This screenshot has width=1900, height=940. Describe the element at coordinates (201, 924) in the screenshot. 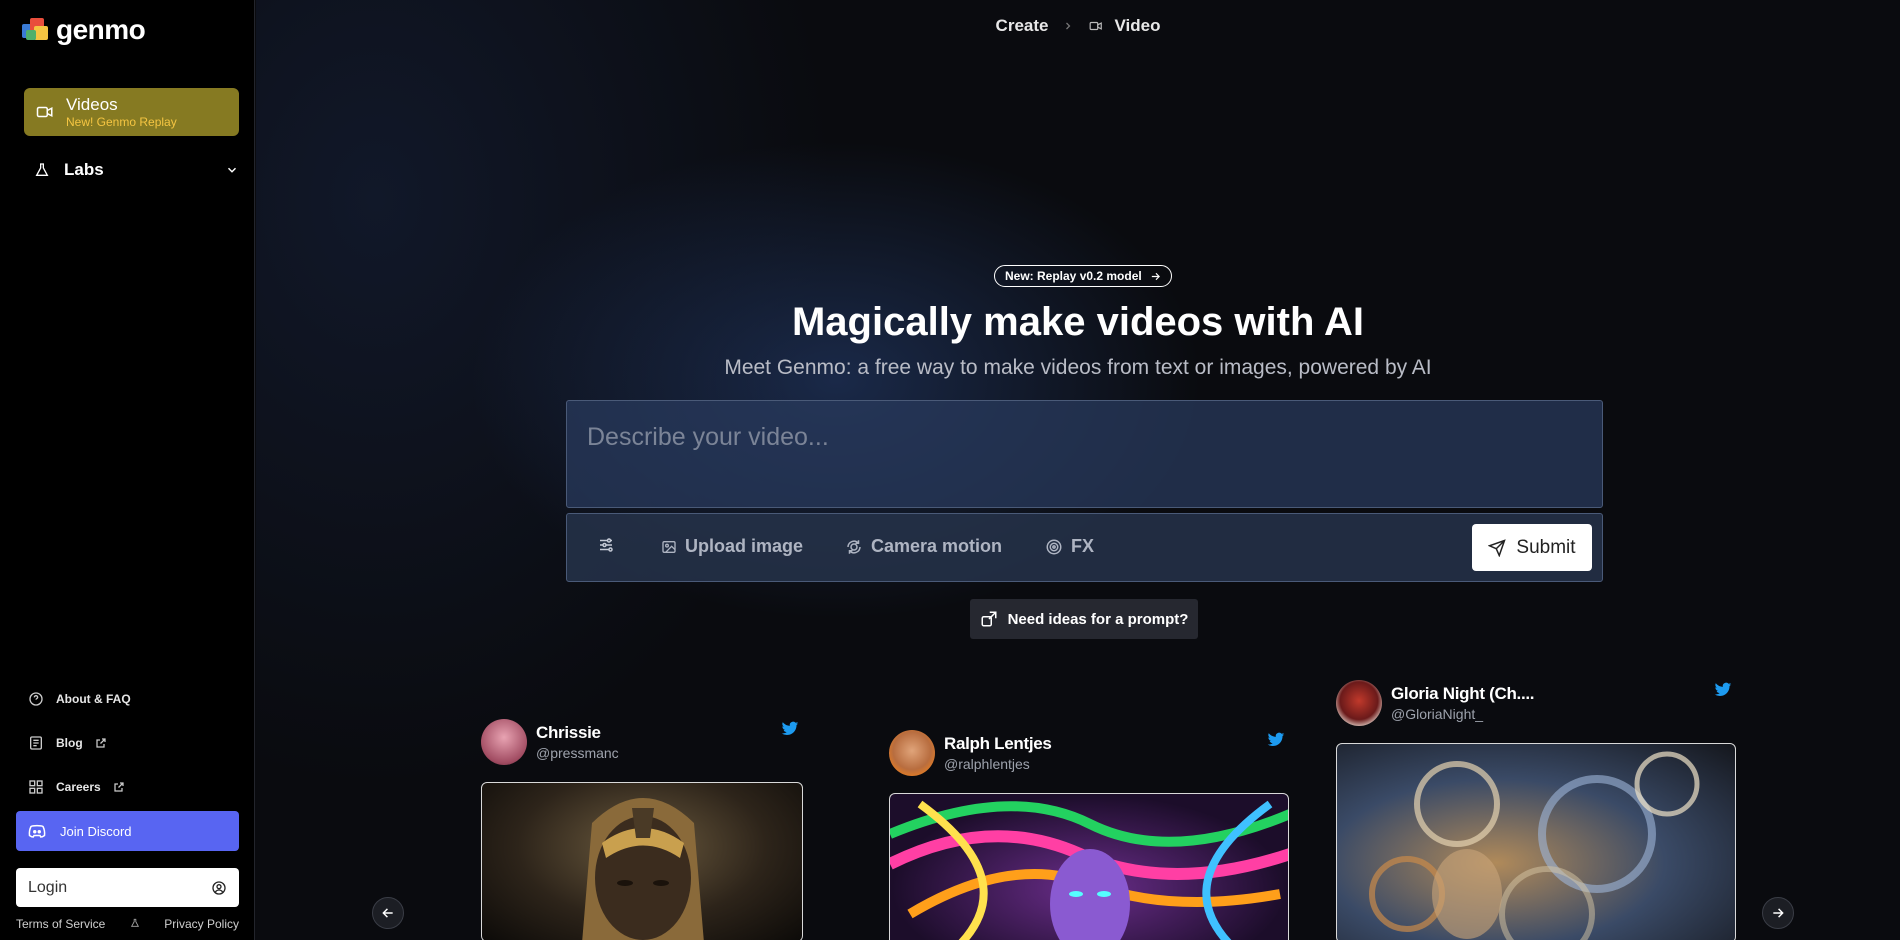

I see `privacy-link: Privacy Policy` at that location.